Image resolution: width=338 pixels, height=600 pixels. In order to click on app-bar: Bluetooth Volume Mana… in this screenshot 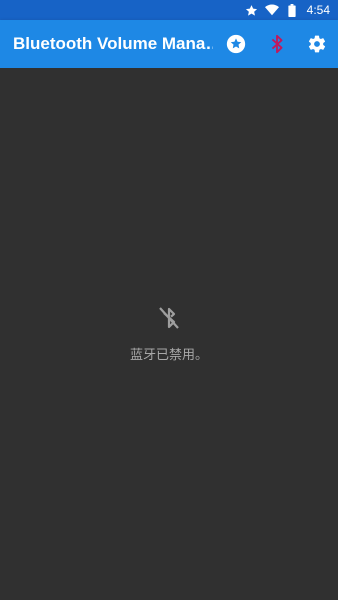, I will do `click(169, 44)`.